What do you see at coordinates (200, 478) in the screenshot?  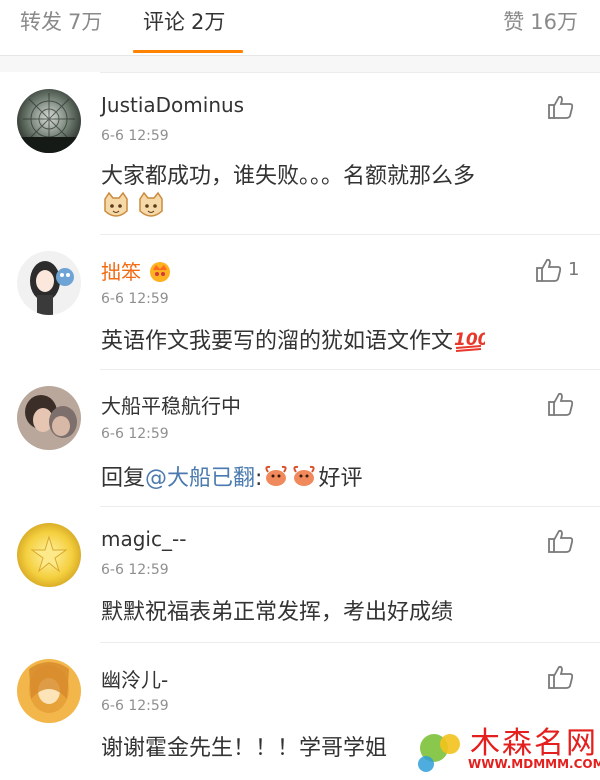 I see `mention-link: @大船已翻` at bounding box center [200, 478].